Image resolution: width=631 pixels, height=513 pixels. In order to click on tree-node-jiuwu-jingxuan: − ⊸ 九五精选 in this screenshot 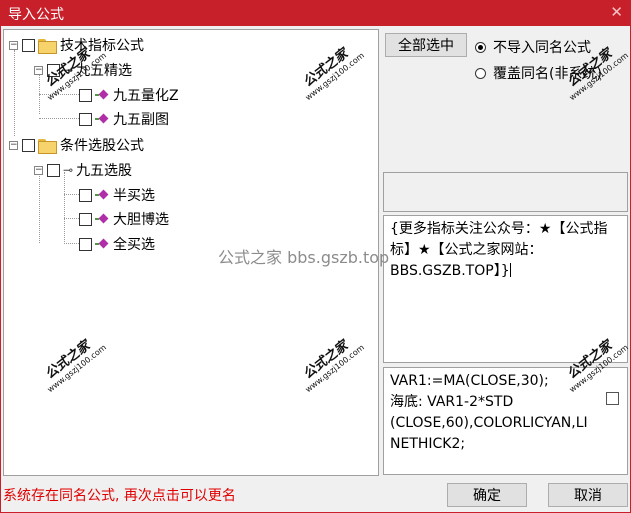, I will do `click(83, 70)`.